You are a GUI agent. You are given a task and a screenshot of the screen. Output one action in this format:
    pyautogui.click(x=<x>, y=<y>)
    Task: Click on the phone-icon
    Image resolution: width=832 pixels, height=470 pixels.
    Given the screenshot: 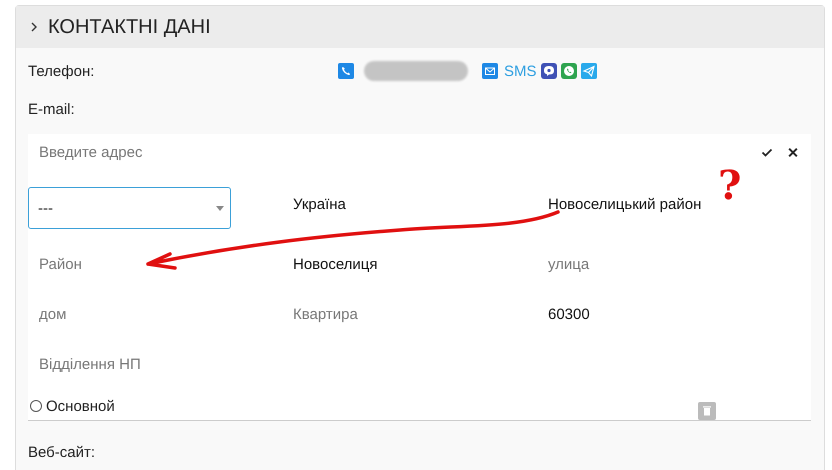 What is the action you would take?
    pyautogui.click(x=346, y=71)
    